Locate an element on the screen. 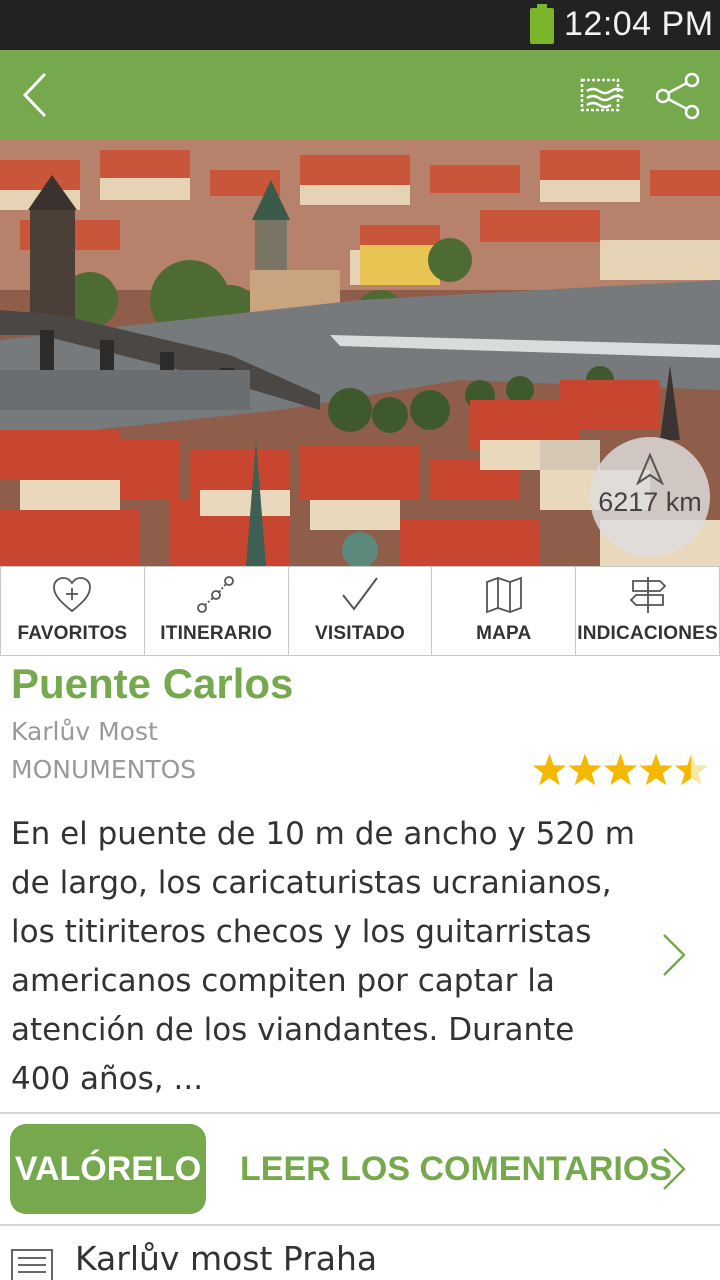 Image resolution: width=720 pixels, height=1280 pixels. map-button: MAPA is located at coordinates (504, 611).